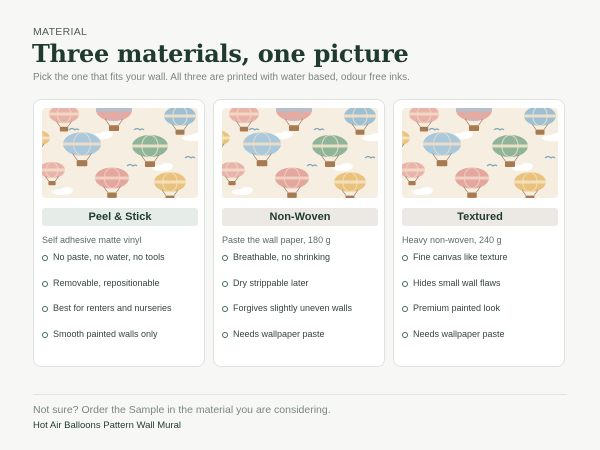 This screenshot has width=600, height=450. I want to click on feature-item: Removable, repositionable, so click(107, 291).